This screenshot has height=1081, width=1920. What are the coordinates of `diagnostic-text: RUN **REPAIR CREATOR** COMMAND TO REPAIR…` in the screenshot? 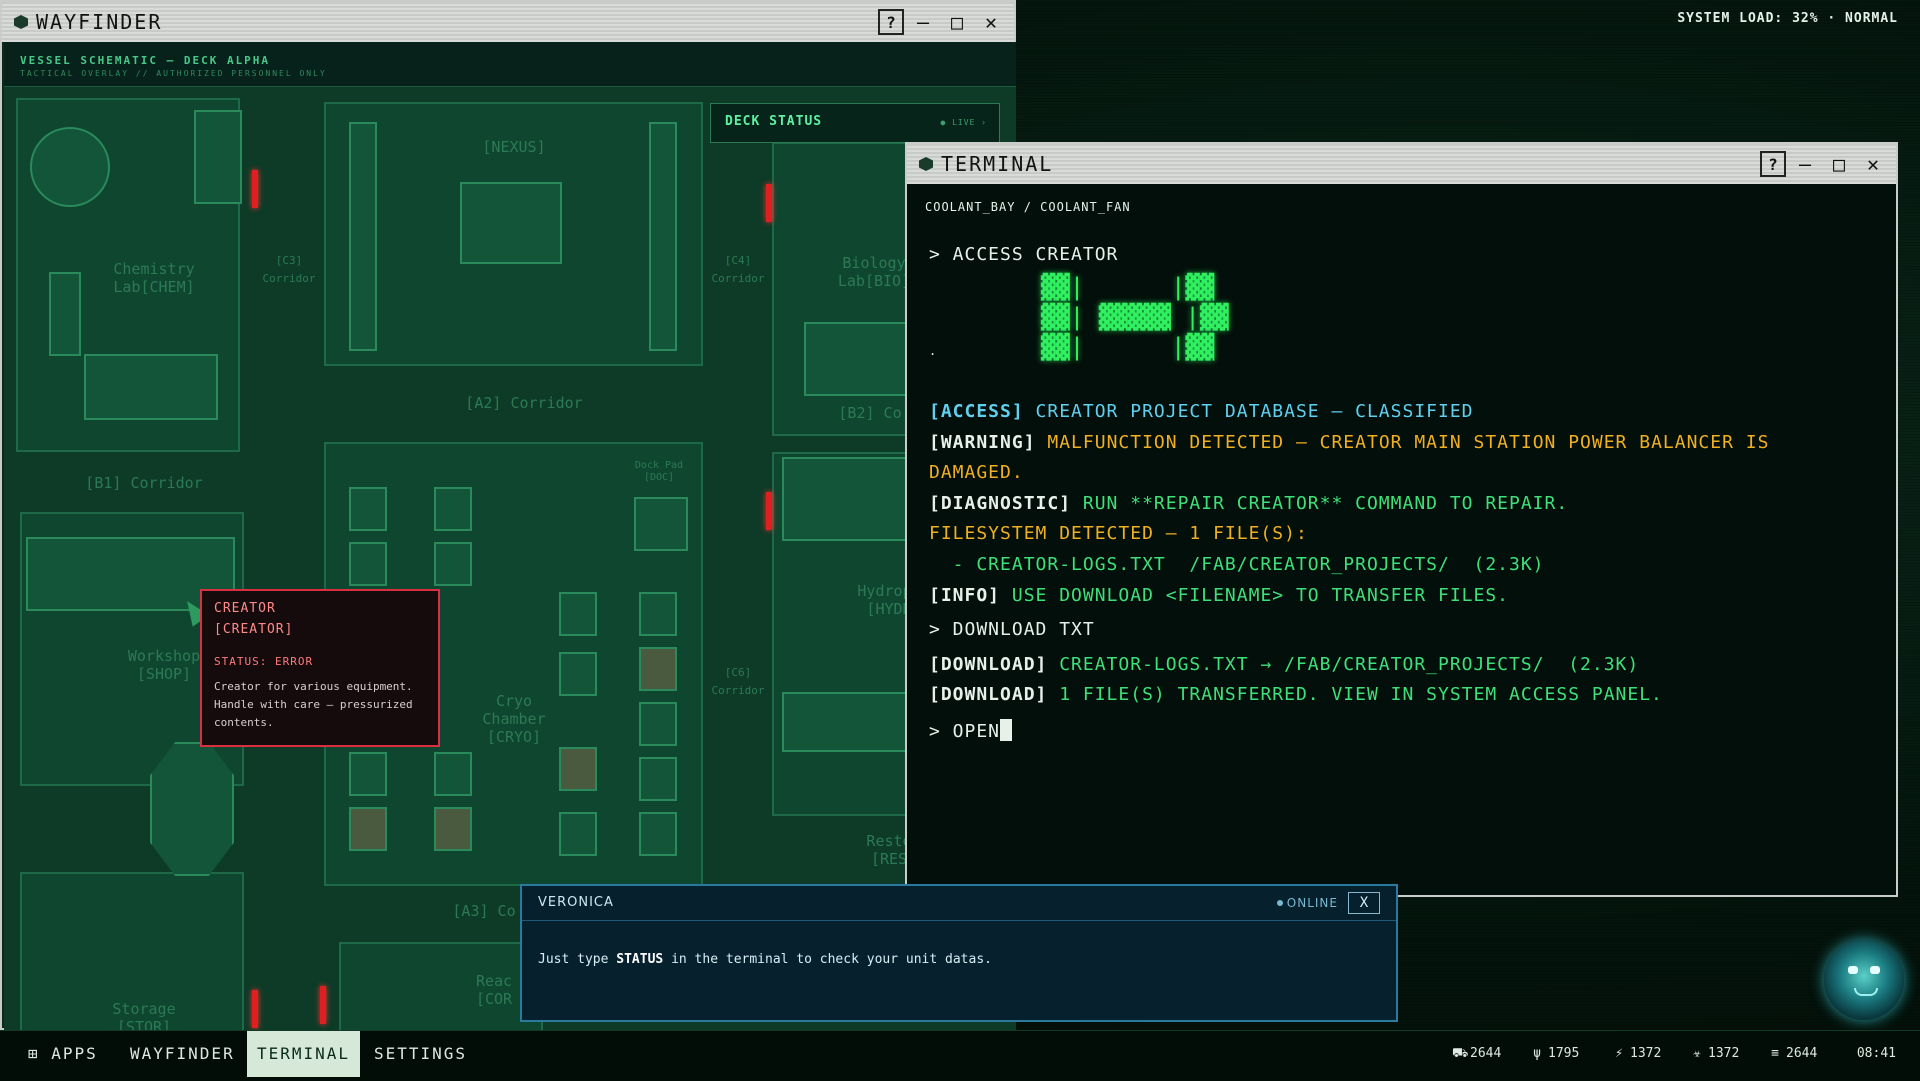 It's located at (1320, 503).